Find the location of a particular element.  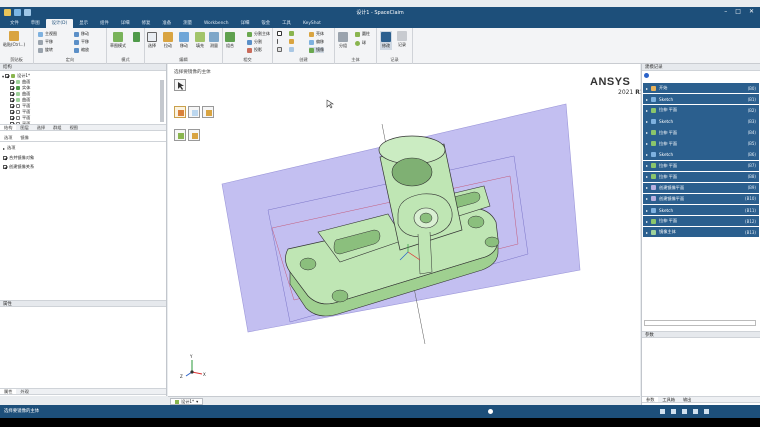

menu-tab-display: 显示 is located at coordinates (83, 23).